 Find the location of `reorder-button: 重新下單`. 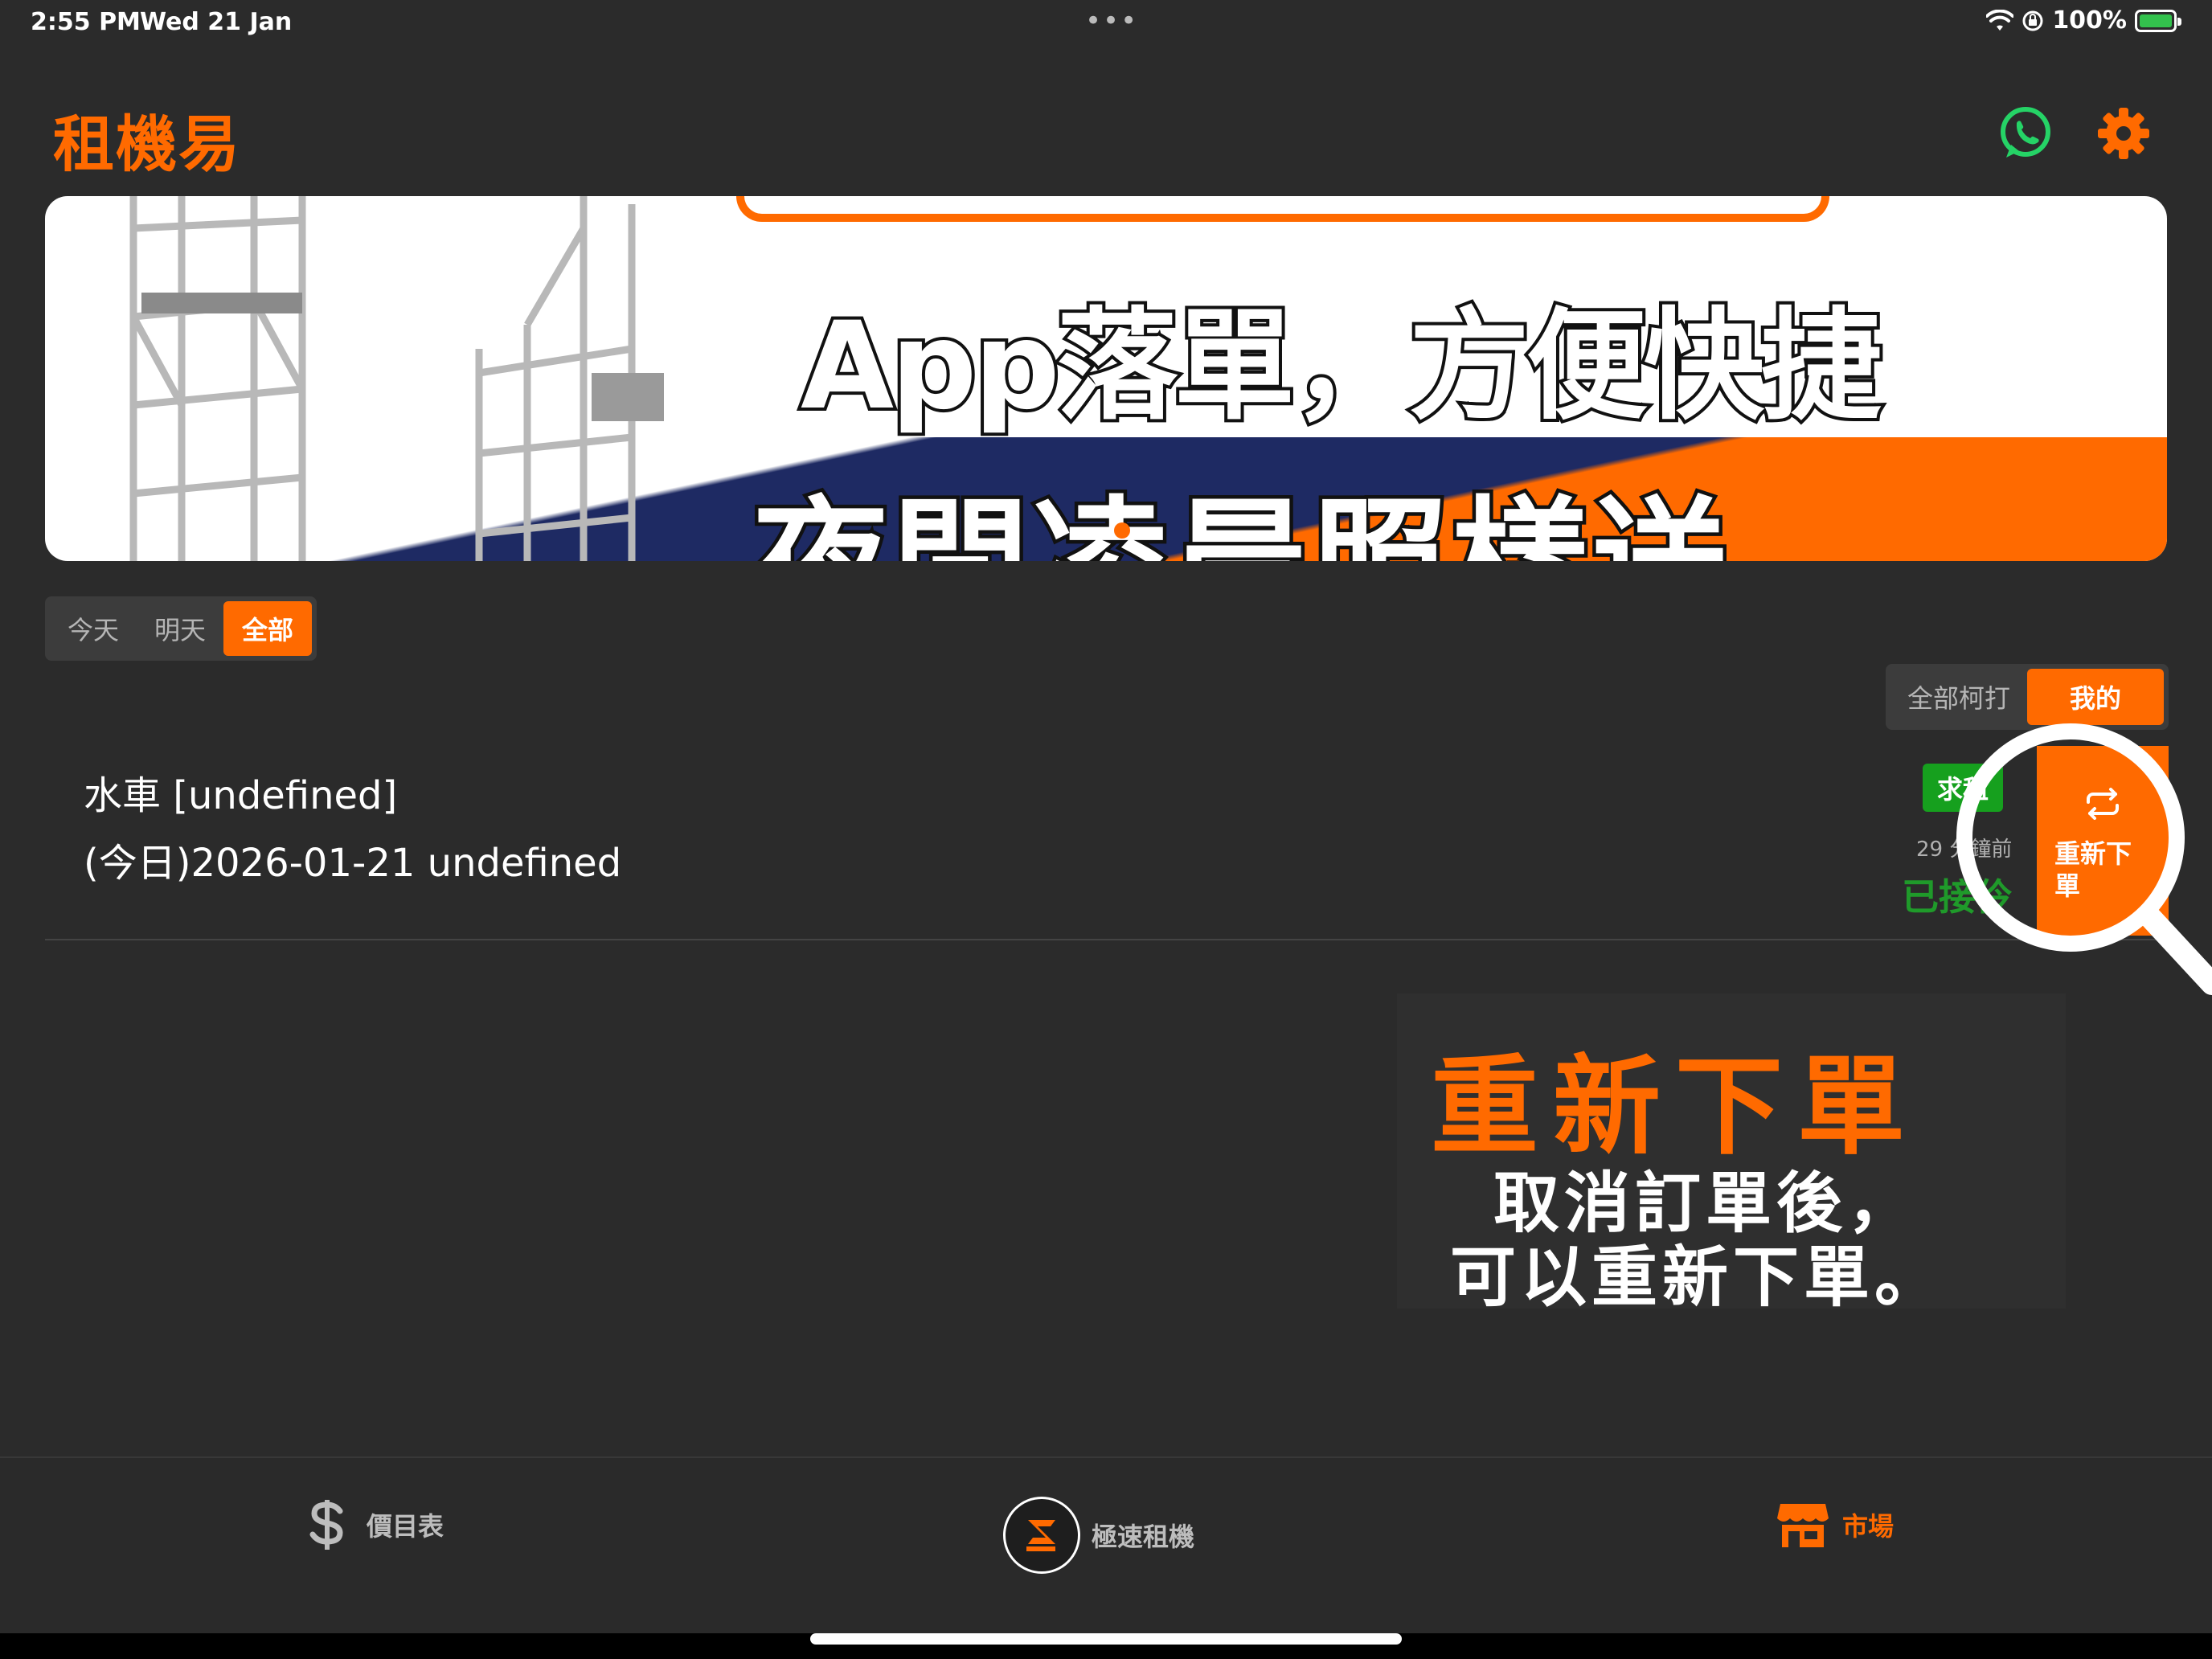

reorder-button: 重新下單 is located at coordinates (2103, 841).